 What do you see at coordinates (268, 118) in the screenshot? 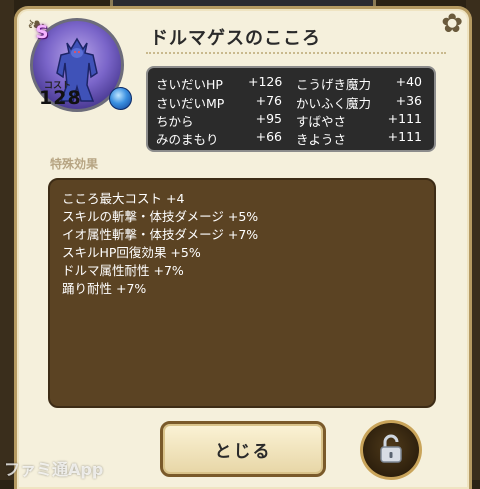
I see `stat-value: +95` at bounding box center [268, 118].